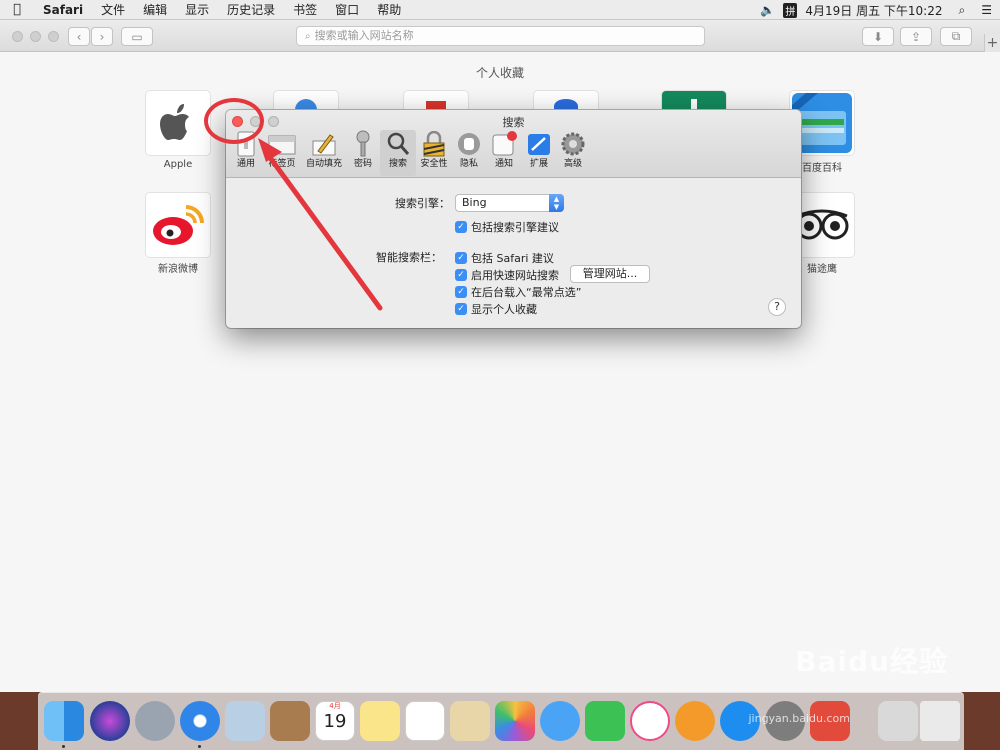  I want to click on preferences-toolbar: 搜索 通用 标签页 自动填充 密码 搜索 安全性 隐私 通知 扩展 高级, so click(513, 144).